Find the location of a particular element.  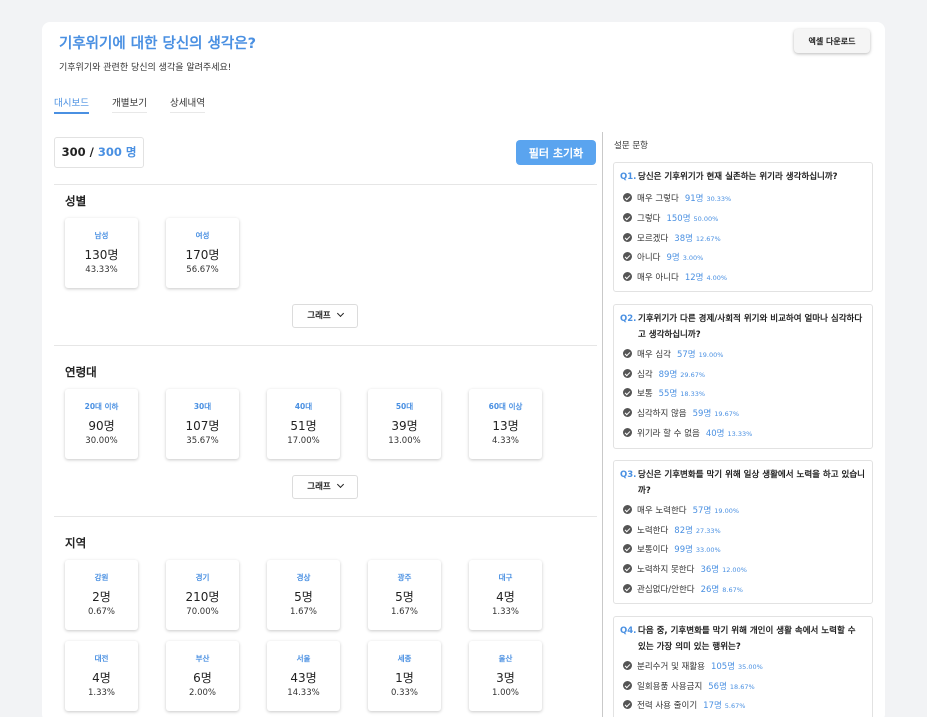

questions-heading: 설문 문항 is located at coordinates (631, 146).